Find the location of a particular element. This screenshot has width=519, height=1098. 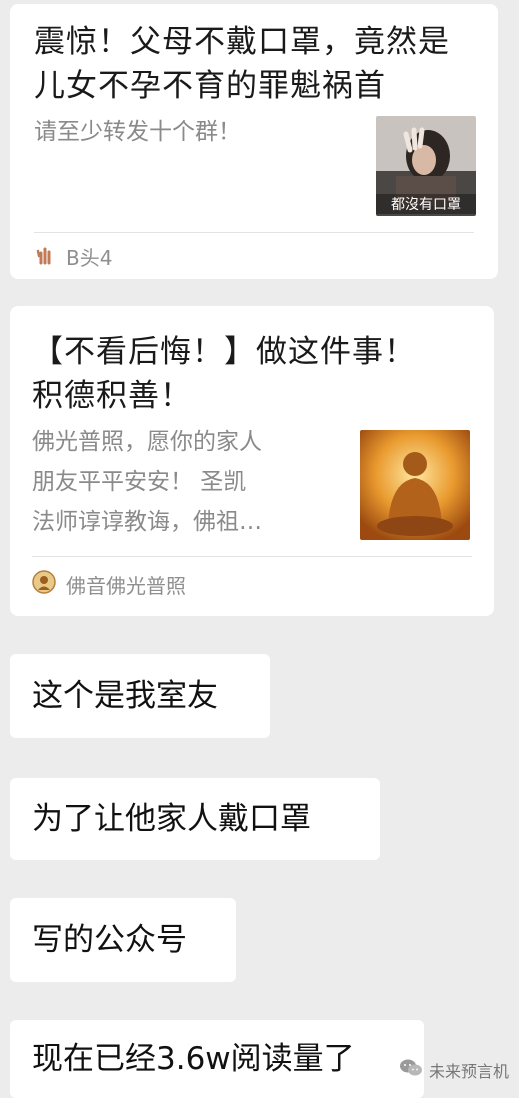

article-source: B头4 is located at coordinates (73, 256).